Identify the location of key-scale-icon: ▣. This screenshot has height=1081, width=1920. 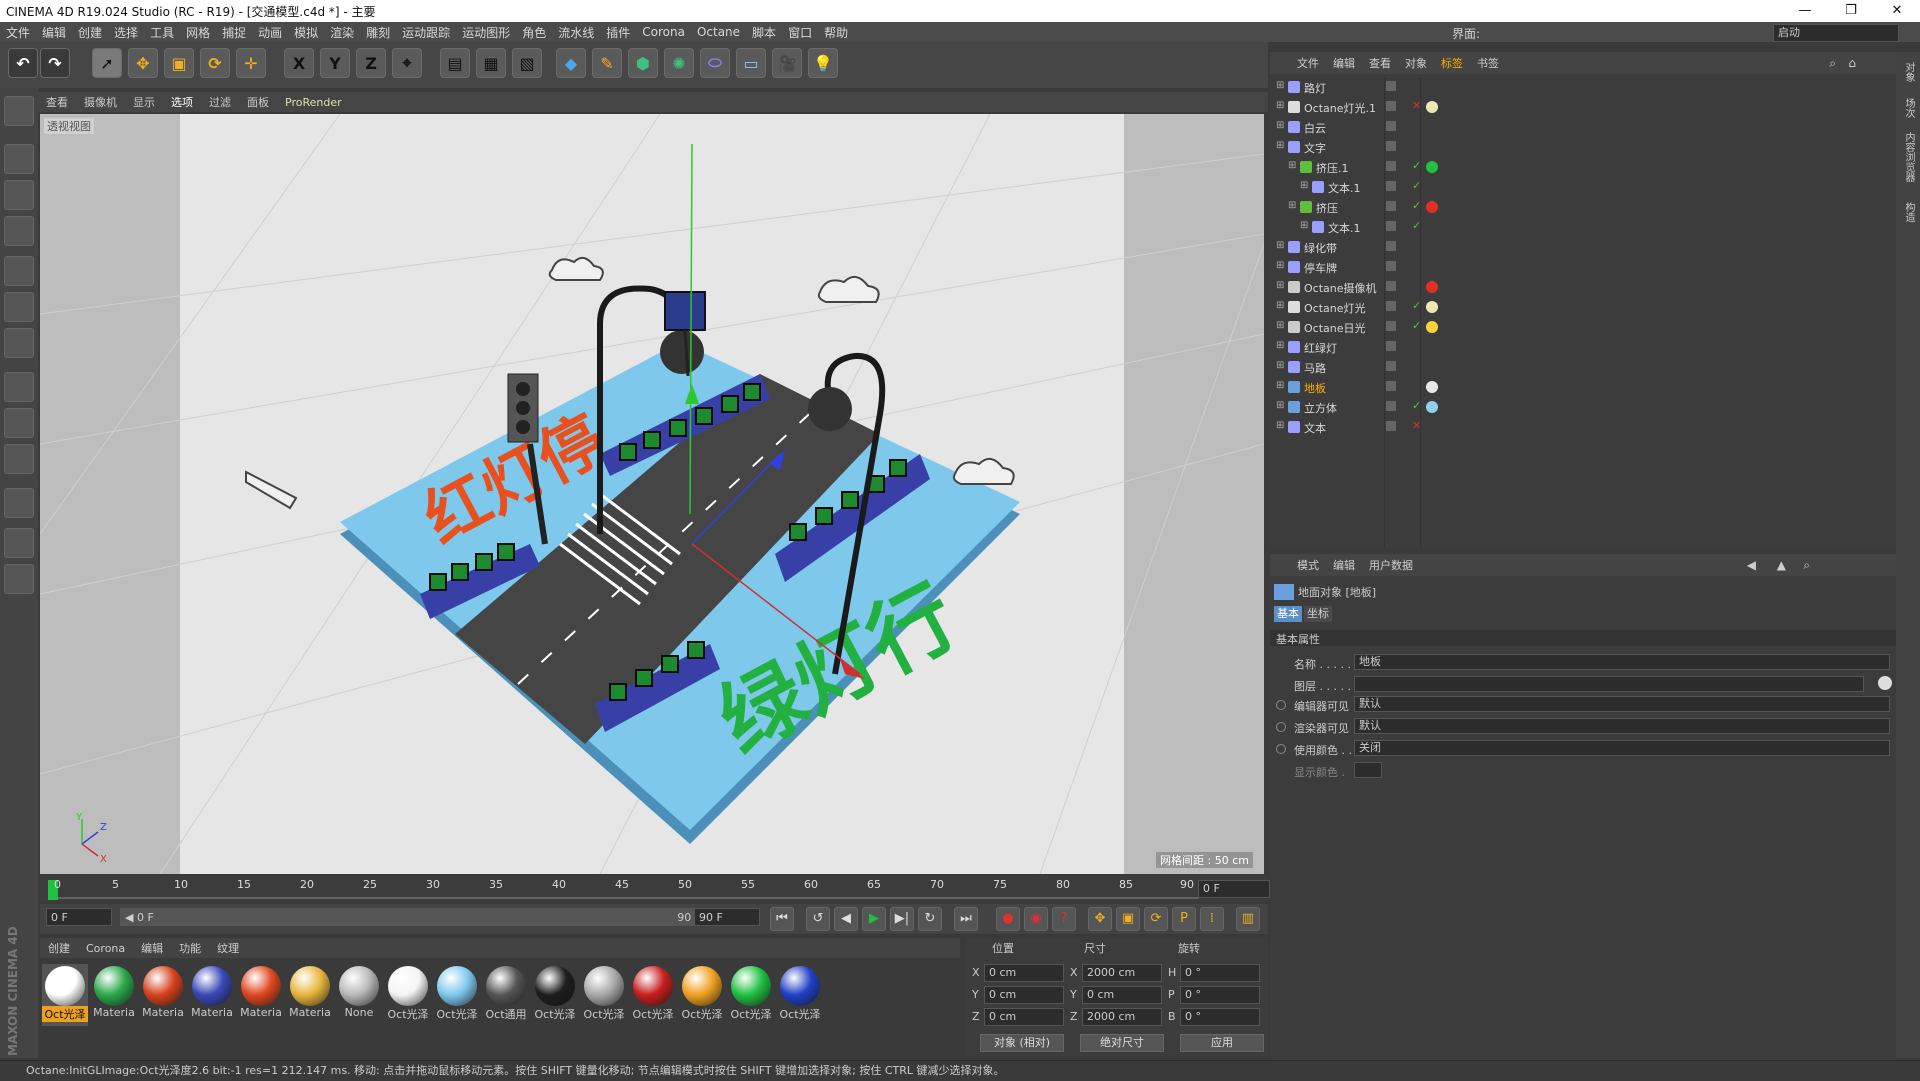
(1128, 919).